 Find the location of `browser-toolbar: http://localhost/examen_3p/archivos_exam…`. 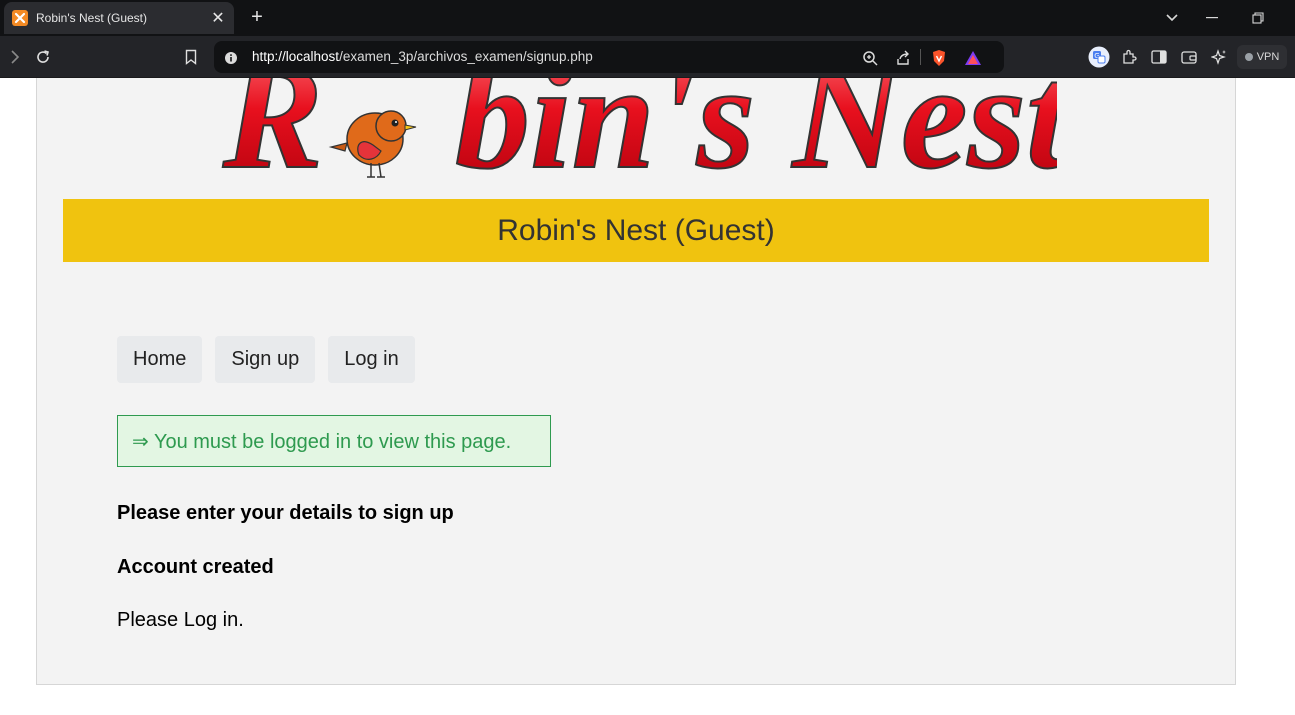

browser-toolbar: http://localhost/examen_3p/archivos_exam… is located at coordinates (647, 57).